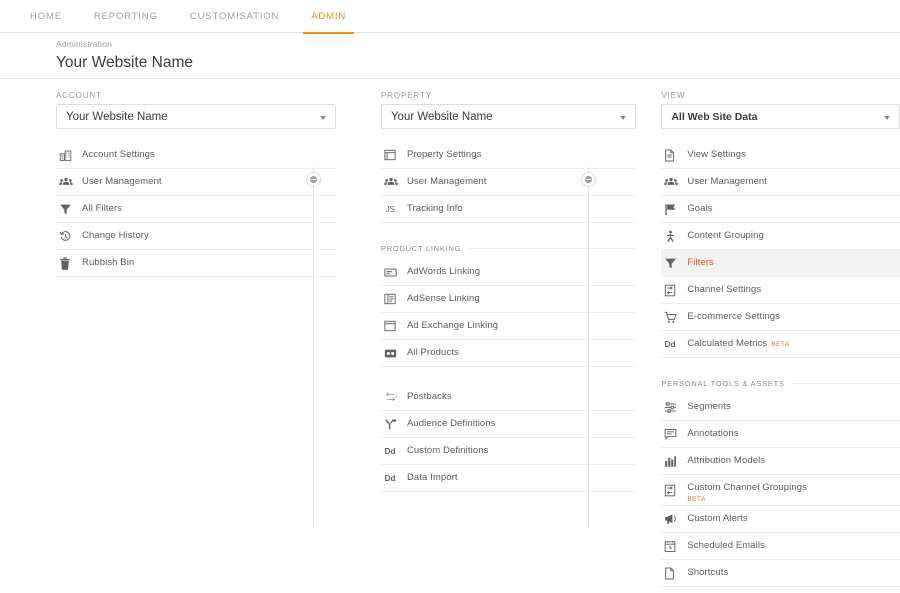 This screenshot has height=593, width=900. Describe the element at coordinates (450, 56) in the screenshot. I see `page-header: Administration Your Website Name` at that location.